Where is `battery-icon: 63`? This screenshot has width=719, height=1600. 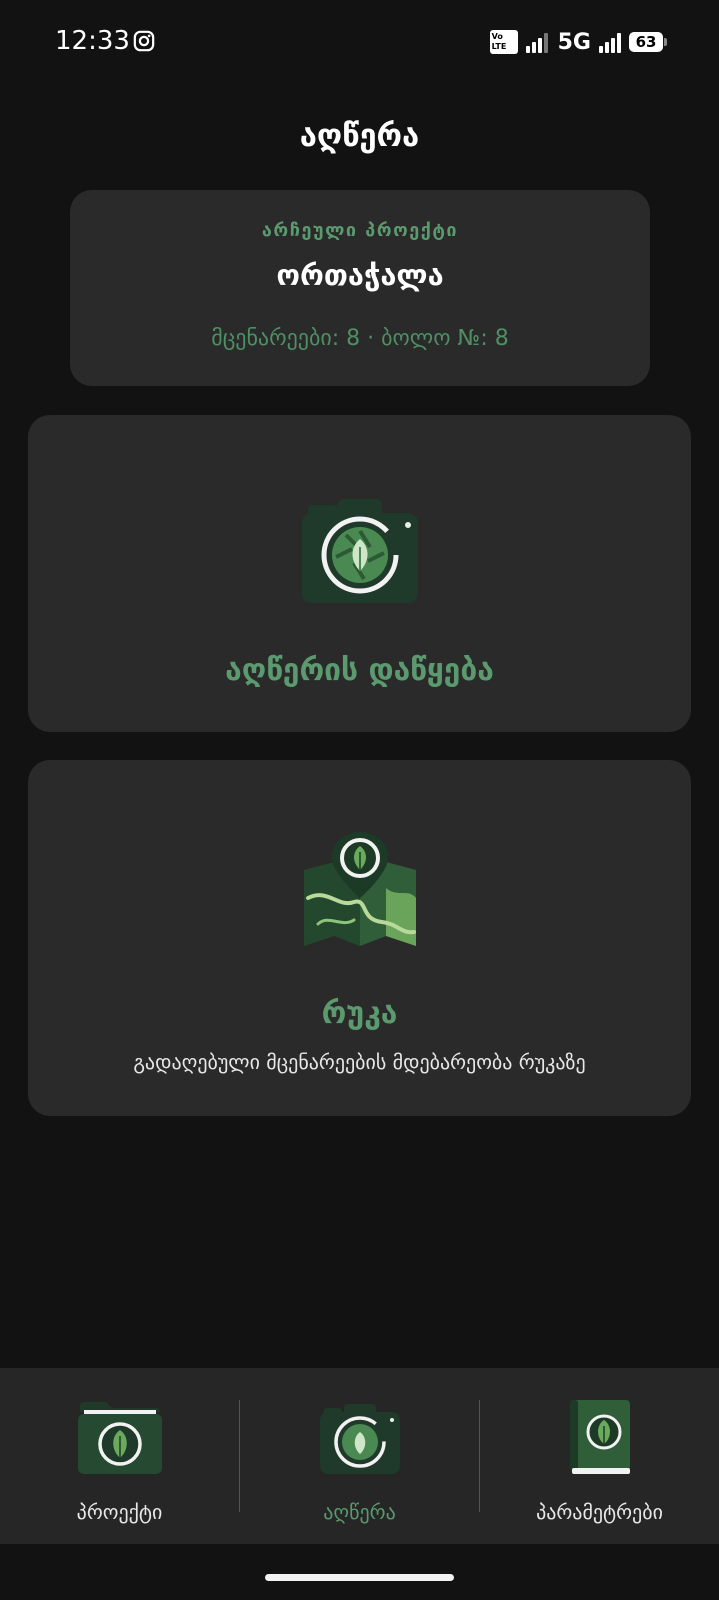 battery-icon: 63 is located at coordinates (648, 42).